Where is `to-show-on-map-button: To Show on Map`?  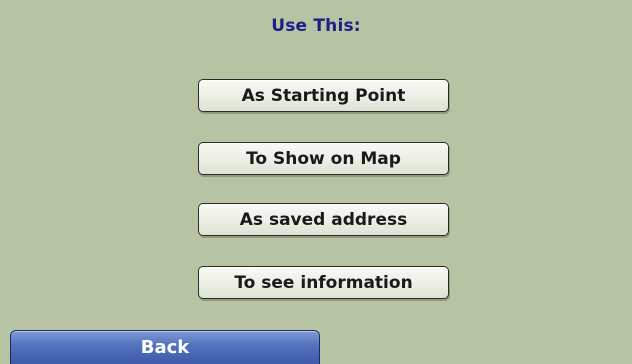 to-show-on-map-button: To Show on Map is located at coordinates (323, 158).